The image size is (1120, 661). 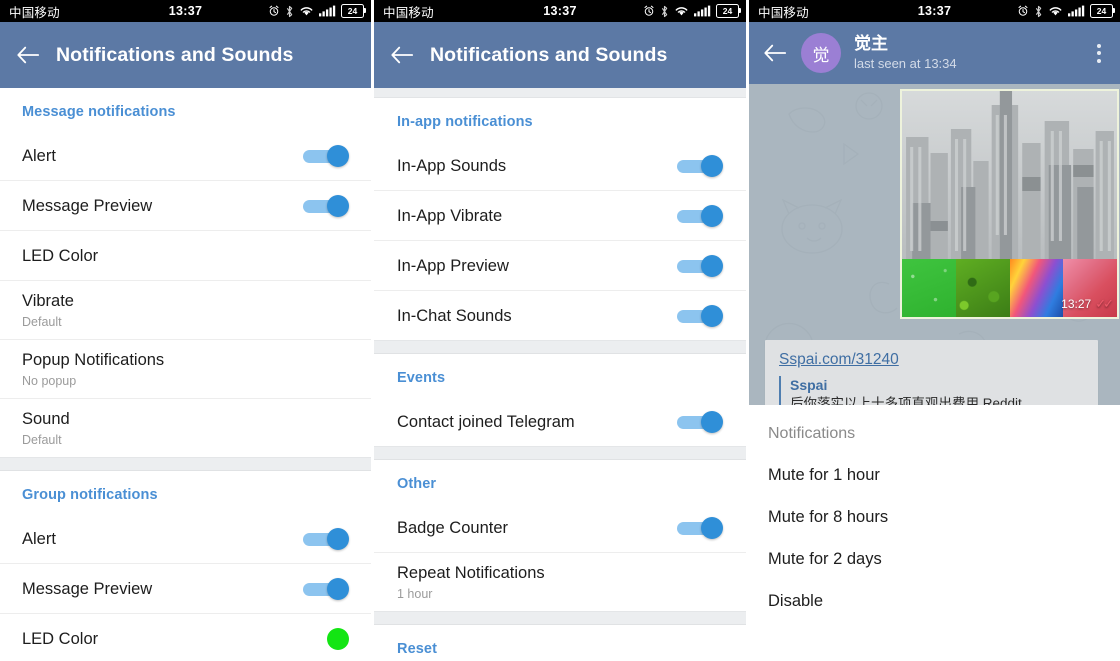 What do you see at coordinates (560, 421) in the screenshot?
I see `row-contact-joined-telegram: Contact joined Telegram` at bounding box center [560, 421].